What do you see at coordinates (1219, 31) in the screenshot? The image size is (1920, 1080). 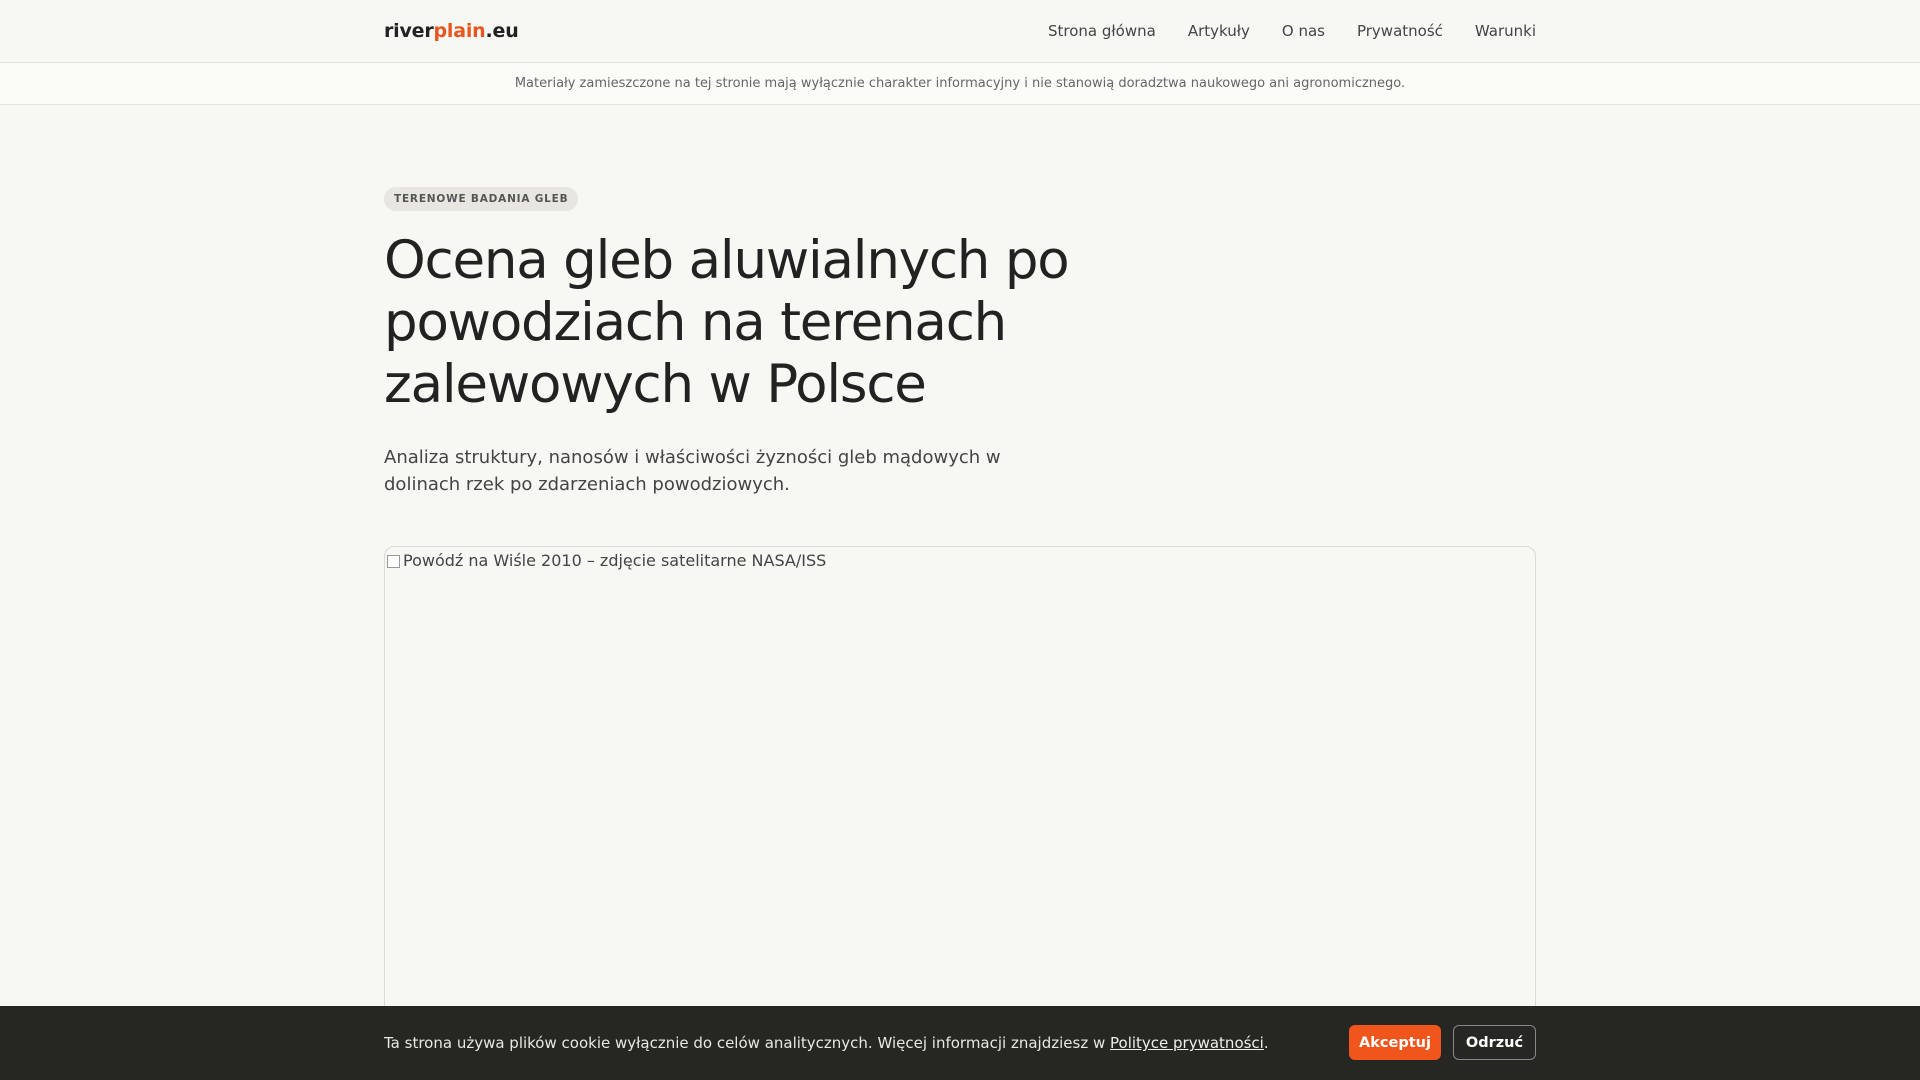 I see `nav-link-articles: Artykuły` at bounding box center [1219, 31].